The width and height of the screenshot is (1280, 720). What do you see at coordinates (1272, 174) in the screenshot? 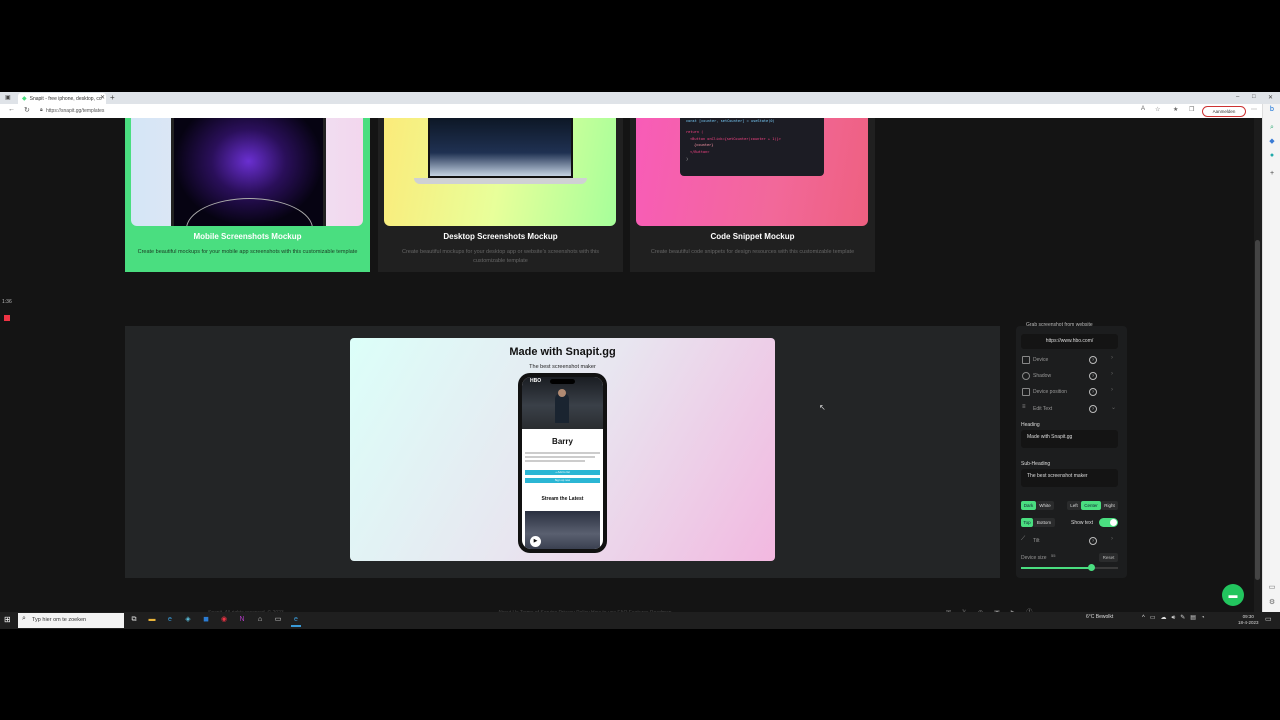
I see `add-icon: +` at bounding box center [1272, 174].